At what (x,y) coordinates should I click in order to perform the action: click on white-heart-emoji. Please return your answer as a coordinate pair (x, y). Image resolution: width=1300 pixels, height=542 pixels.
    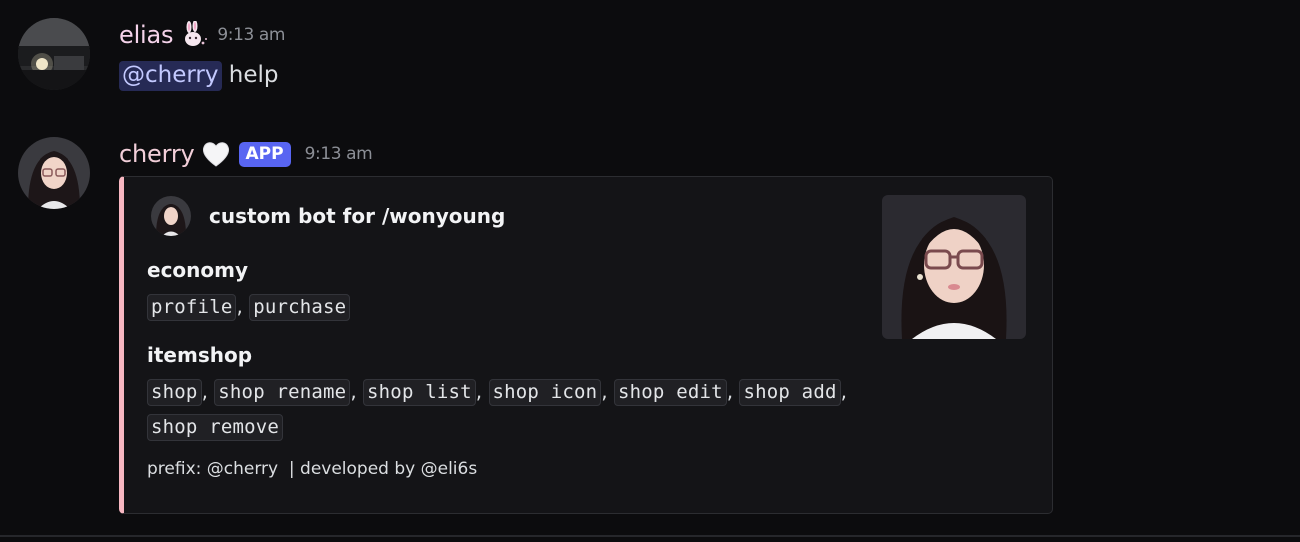
    Looking at the image, I should click on (216, 154).